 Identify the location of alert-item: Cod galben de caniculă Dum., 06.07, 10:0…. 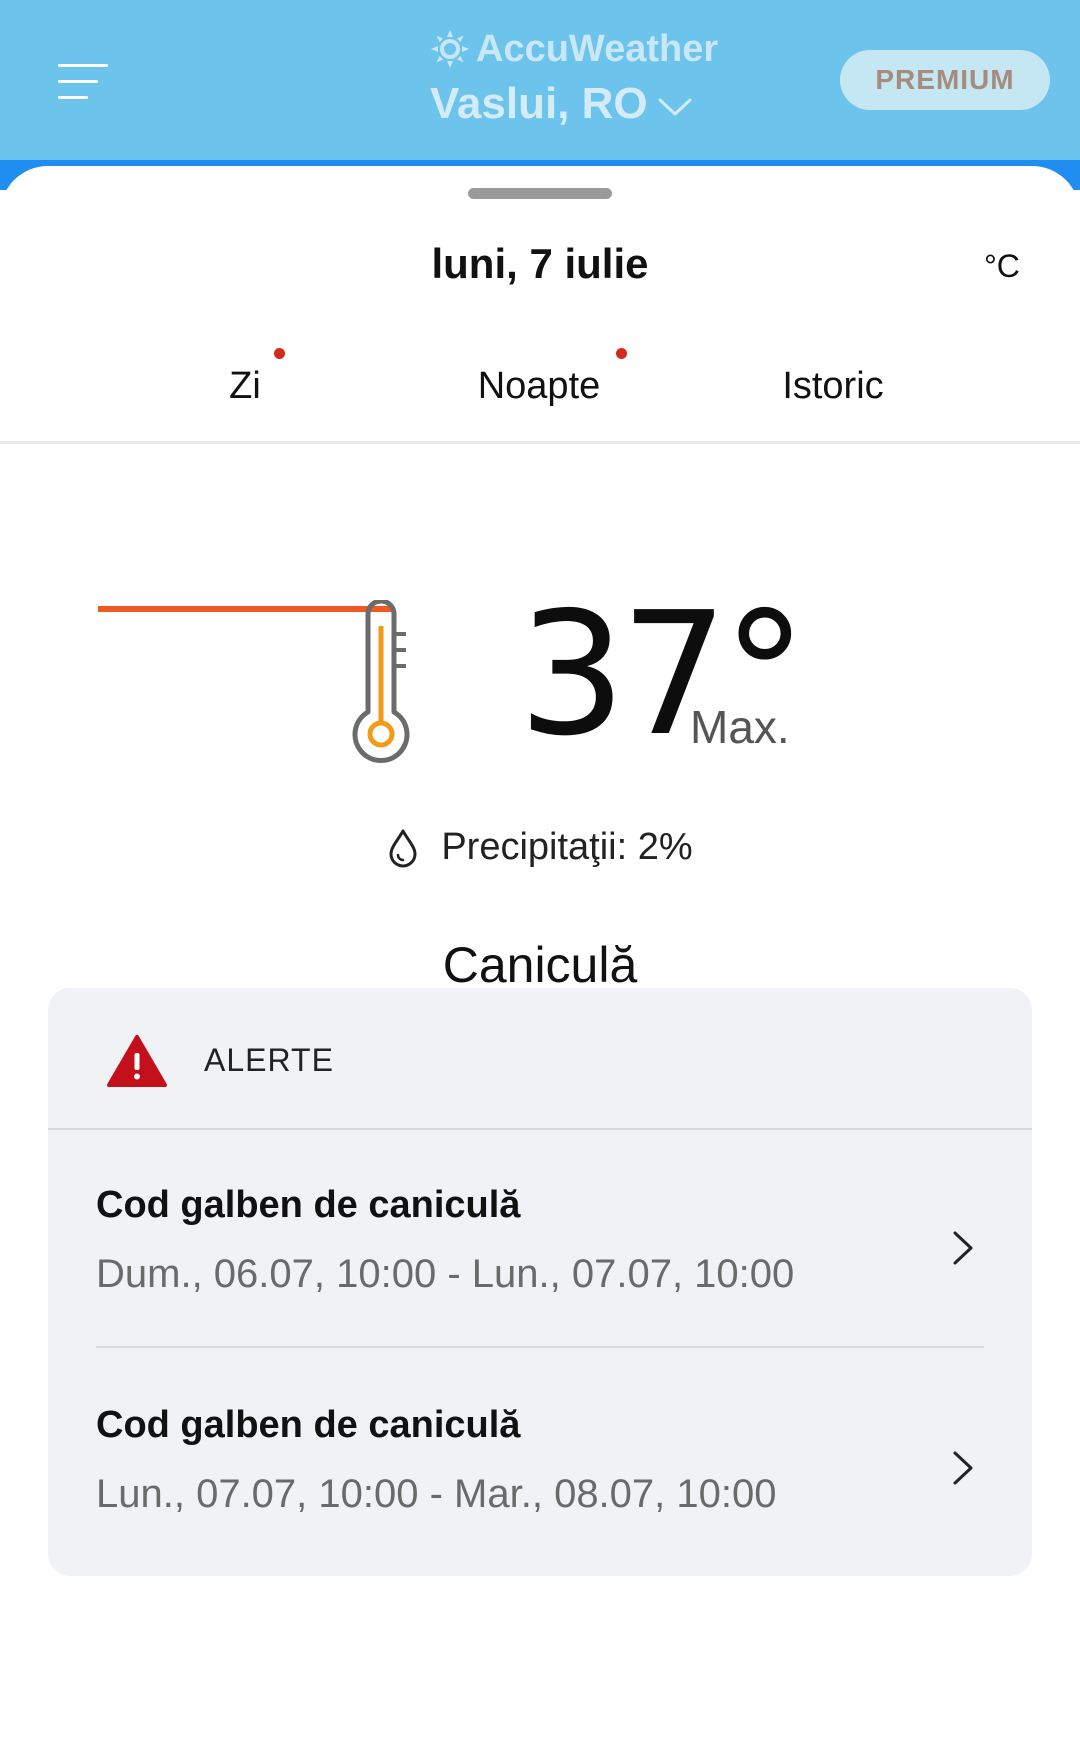
(540, 1230).